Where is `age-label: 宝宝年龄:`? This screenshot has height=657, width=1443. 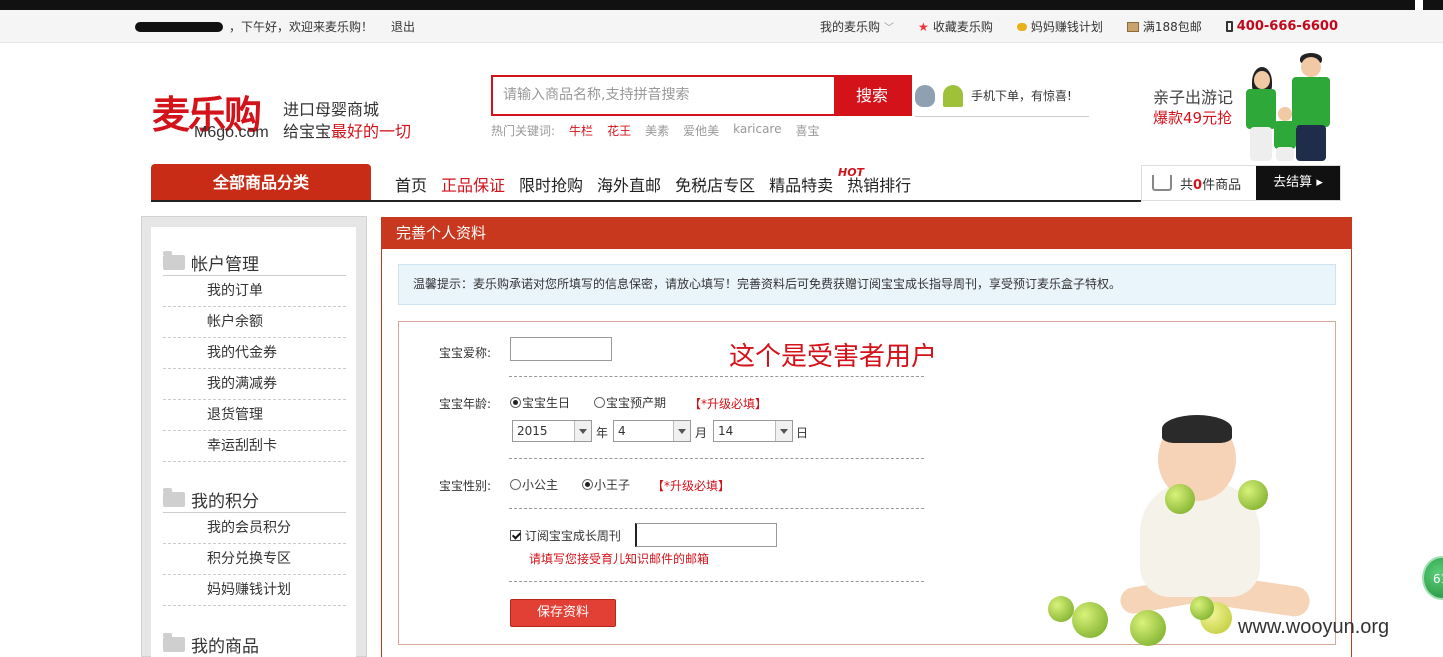 age-label: 宝宝年龄: is located at coordinates (465, 404).